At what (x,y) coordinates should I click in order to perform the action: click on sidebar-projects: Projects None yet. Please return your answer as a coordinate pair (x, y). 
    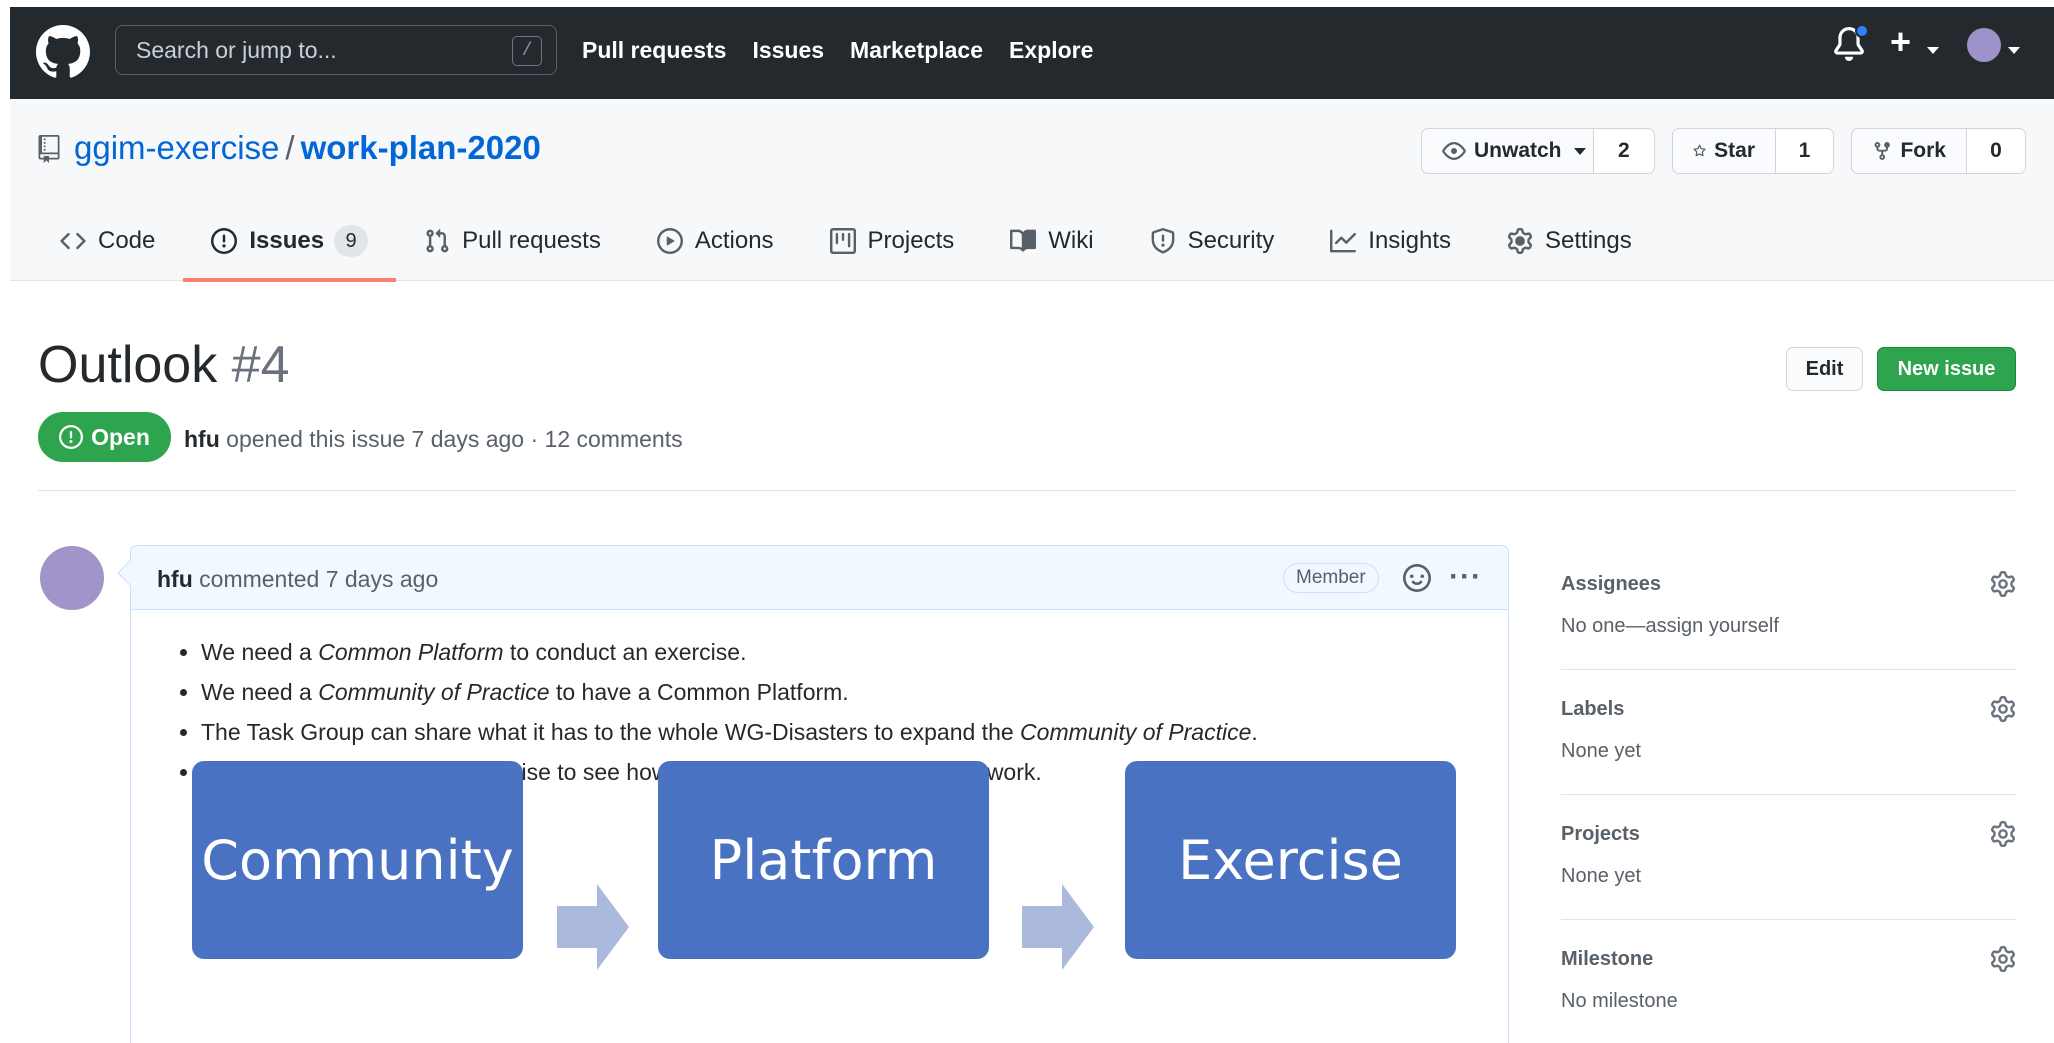
    Looking at the image, I should click on (1788, 857).